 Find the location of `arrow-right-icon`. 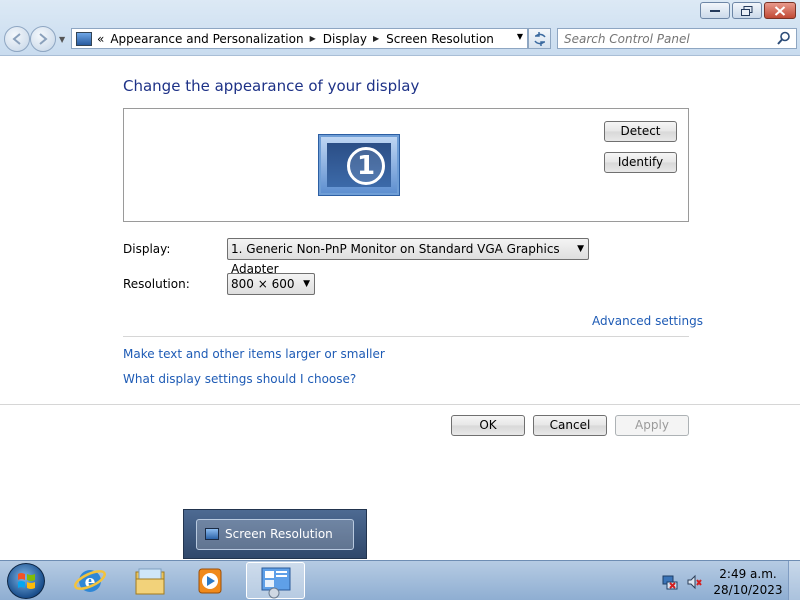

arrow-right-icon is located at coordinates (43, 39).